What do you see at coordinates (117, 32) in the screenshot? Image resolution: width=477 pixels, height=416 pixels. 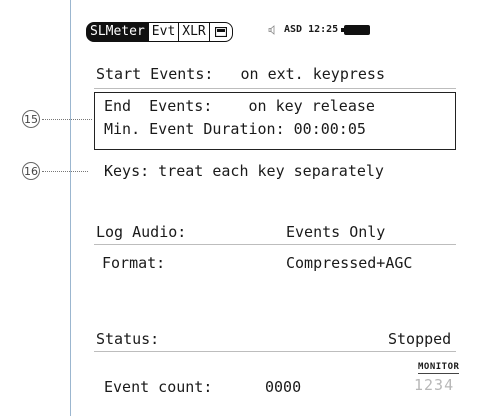 I see `tab-slmeter: SLMeter` at bounding box center [117, 32].